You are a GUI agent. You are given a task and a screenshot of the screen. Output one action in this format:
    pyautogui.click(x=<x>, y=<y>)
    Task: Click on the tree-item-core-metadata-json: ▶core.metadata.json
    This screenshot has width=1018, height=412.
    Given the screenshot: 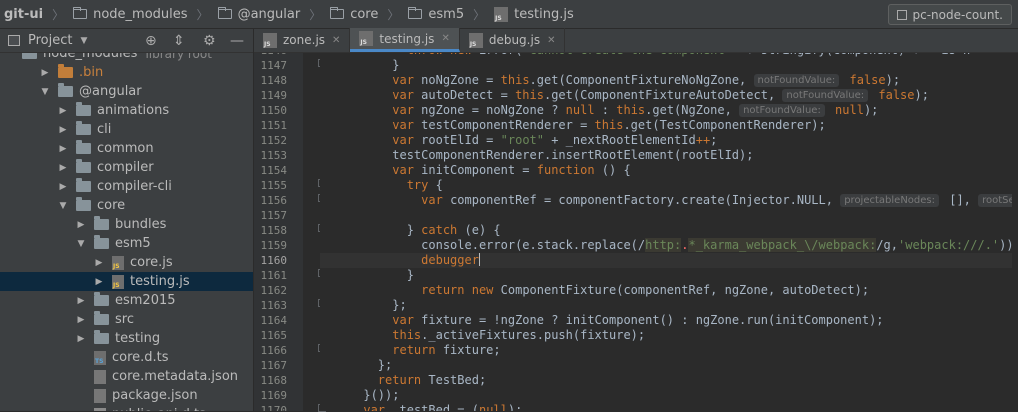 What is the action you would take?
    pyautogui.click(x=126, y=376)
    